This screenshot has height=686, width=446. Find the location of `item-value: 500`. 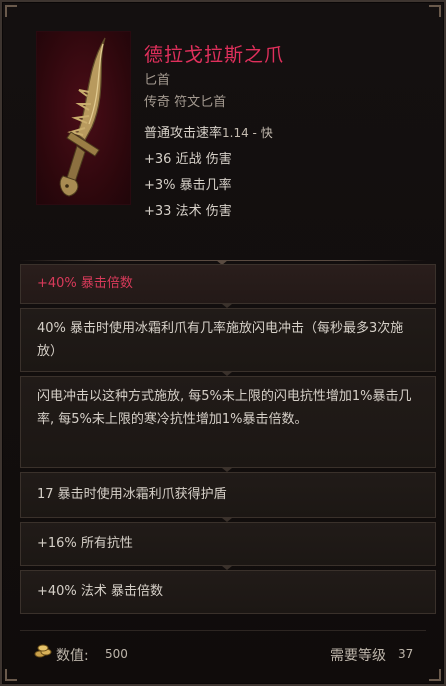

item-value: 500 is located at coordinates (116, 654).